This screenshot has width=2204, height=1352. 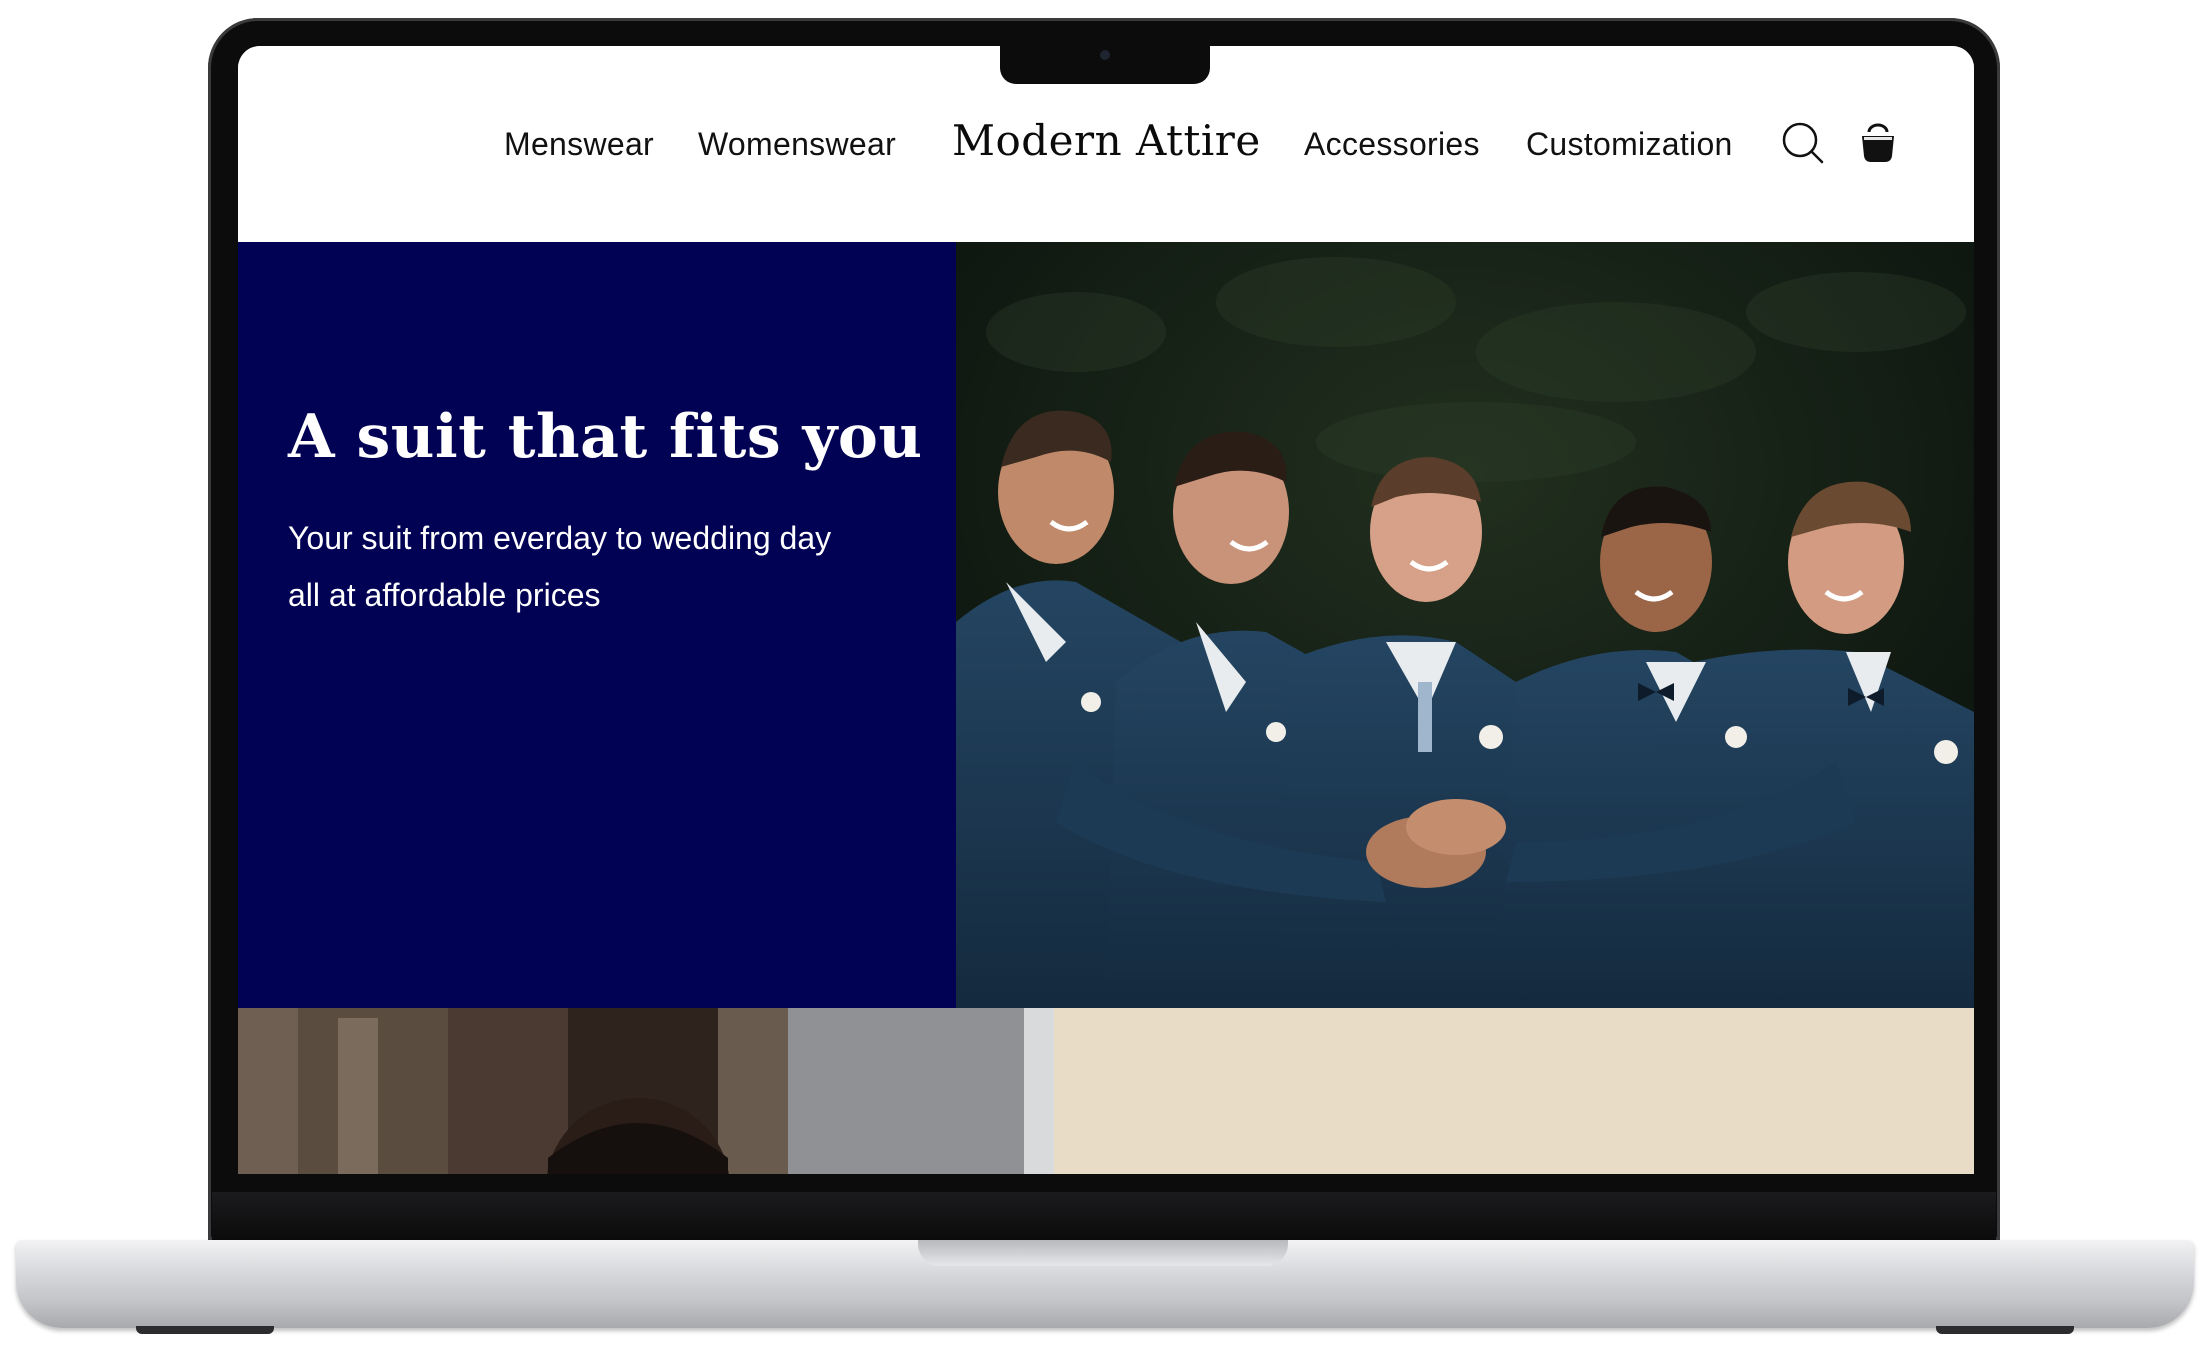 What do you see at coordinates (579, 144) in the screenshot?
I see `nav-link-menswear: Menswear` at bounding box center [579, 144].